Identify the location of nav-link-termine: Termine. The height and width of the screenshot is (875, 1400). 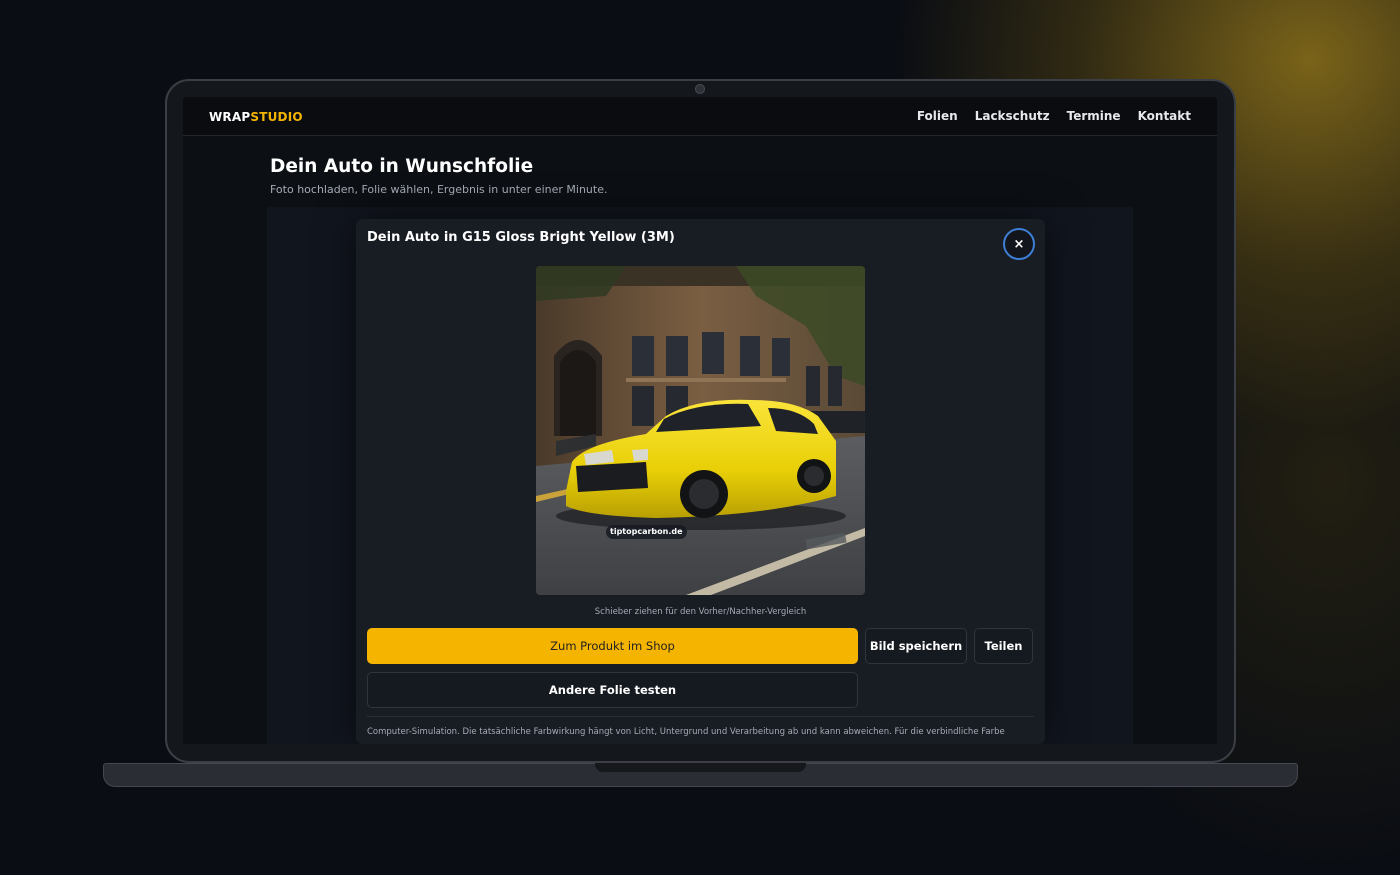
(1094, 116).